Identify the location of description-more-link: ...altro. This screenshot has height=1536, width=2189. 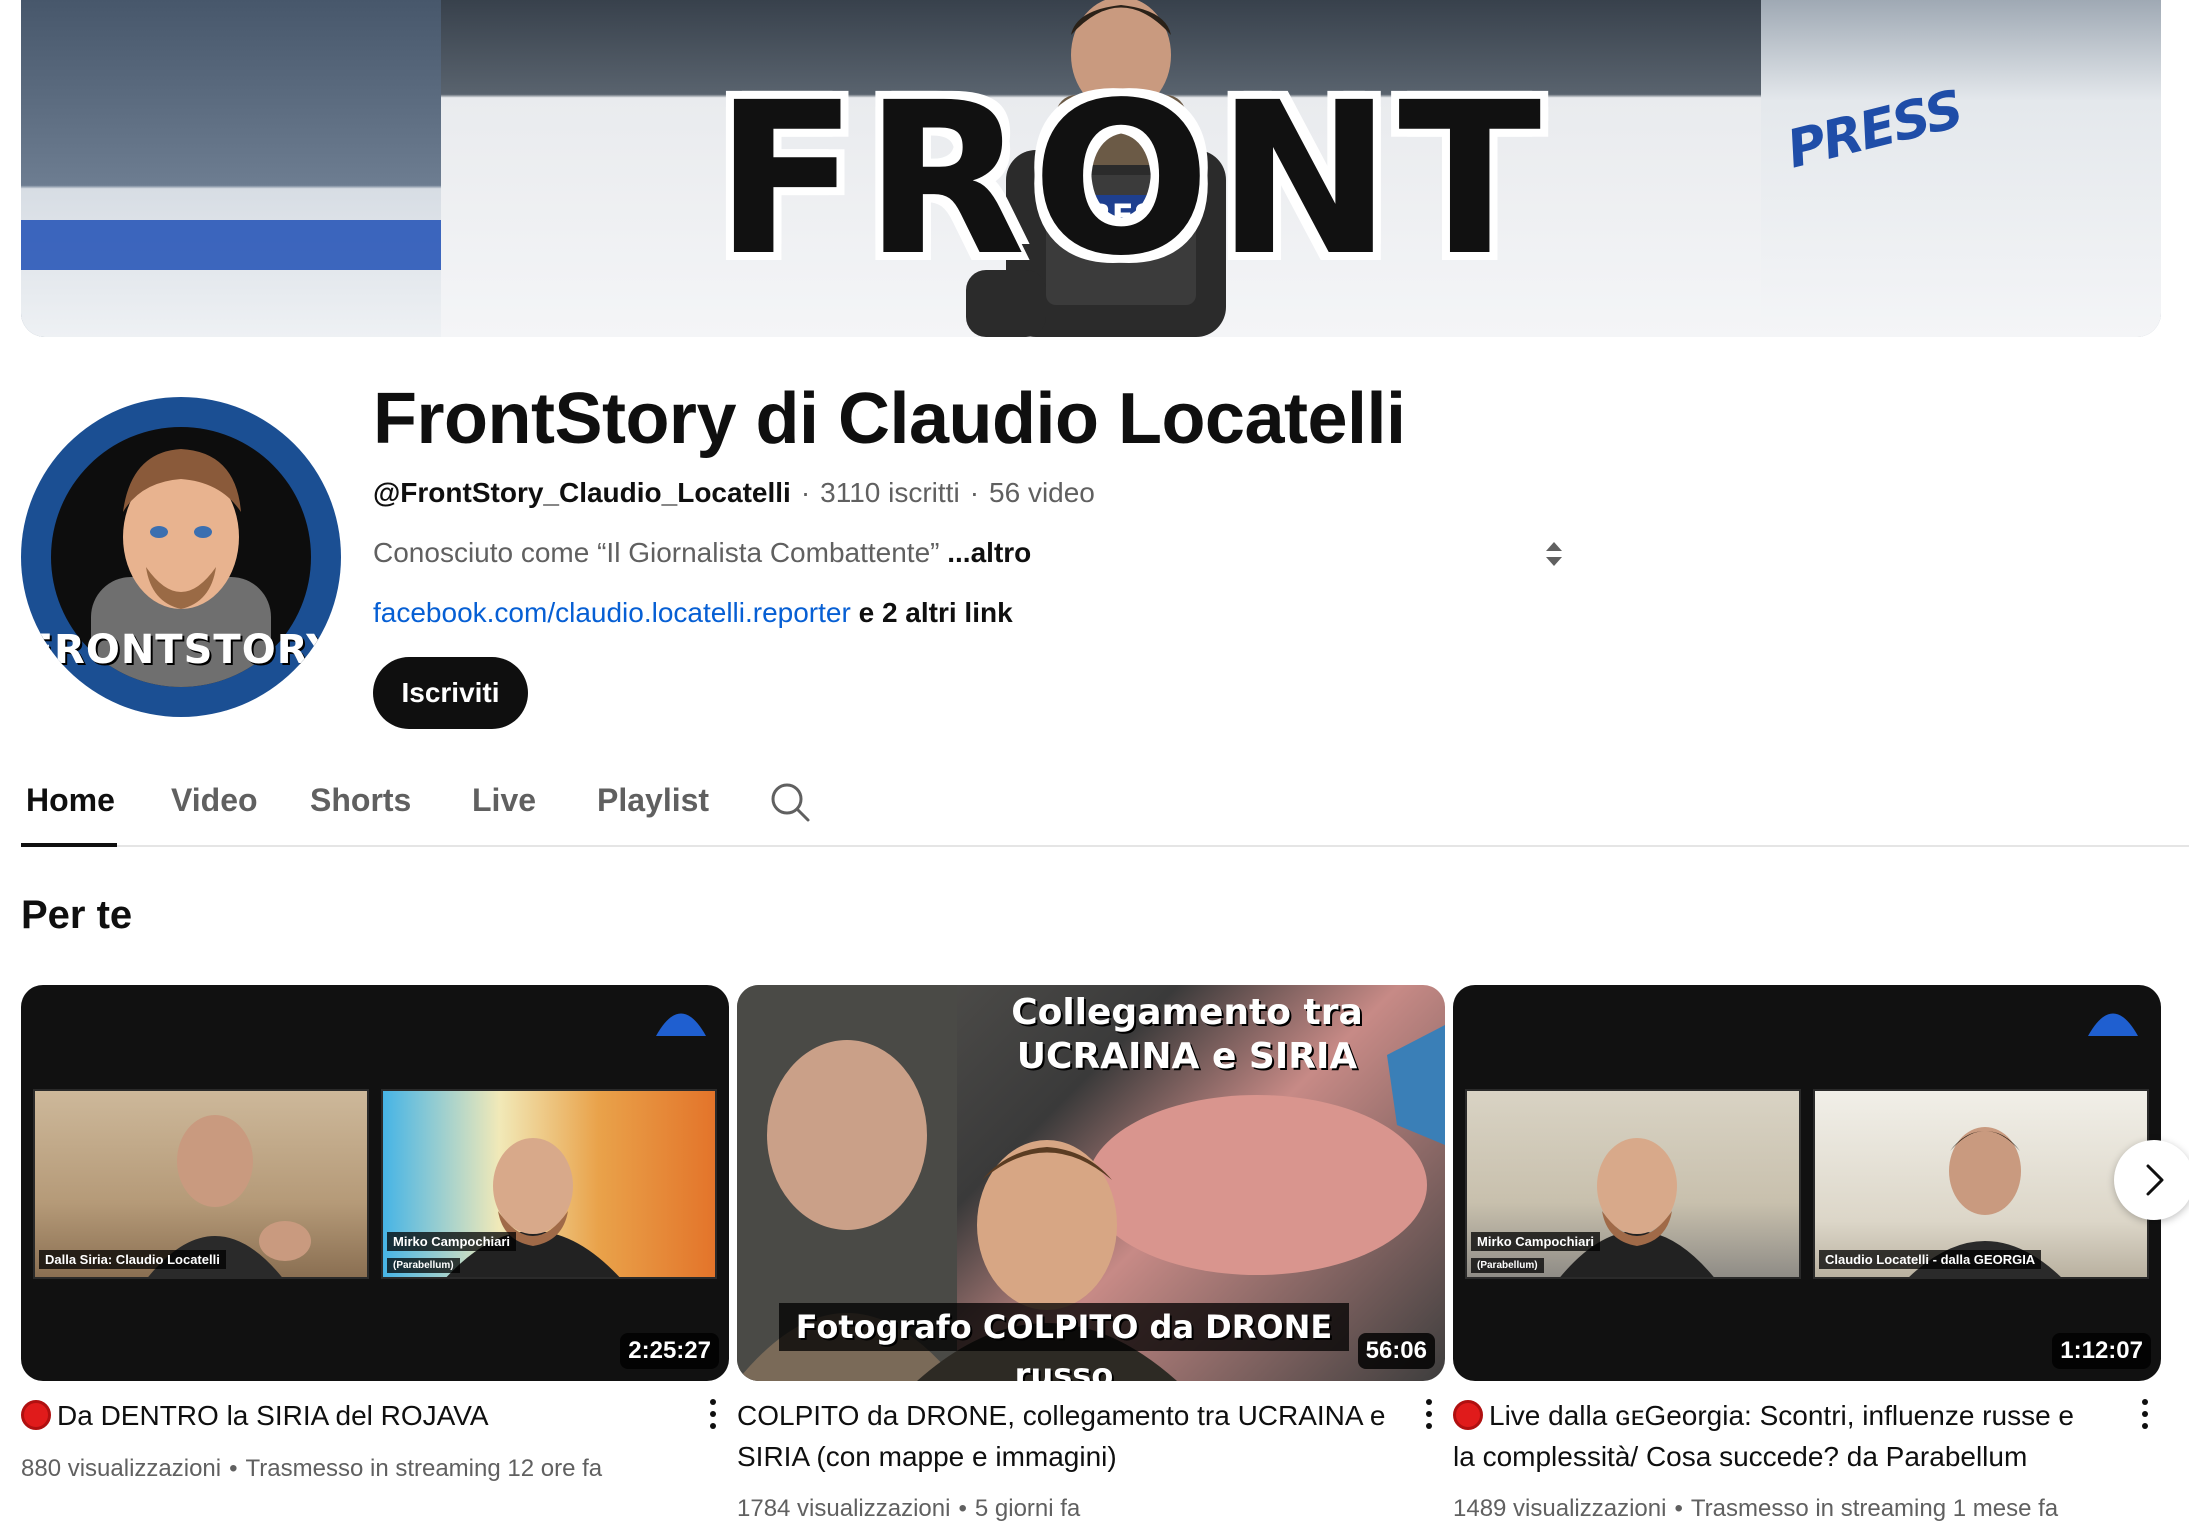
(989, 552).